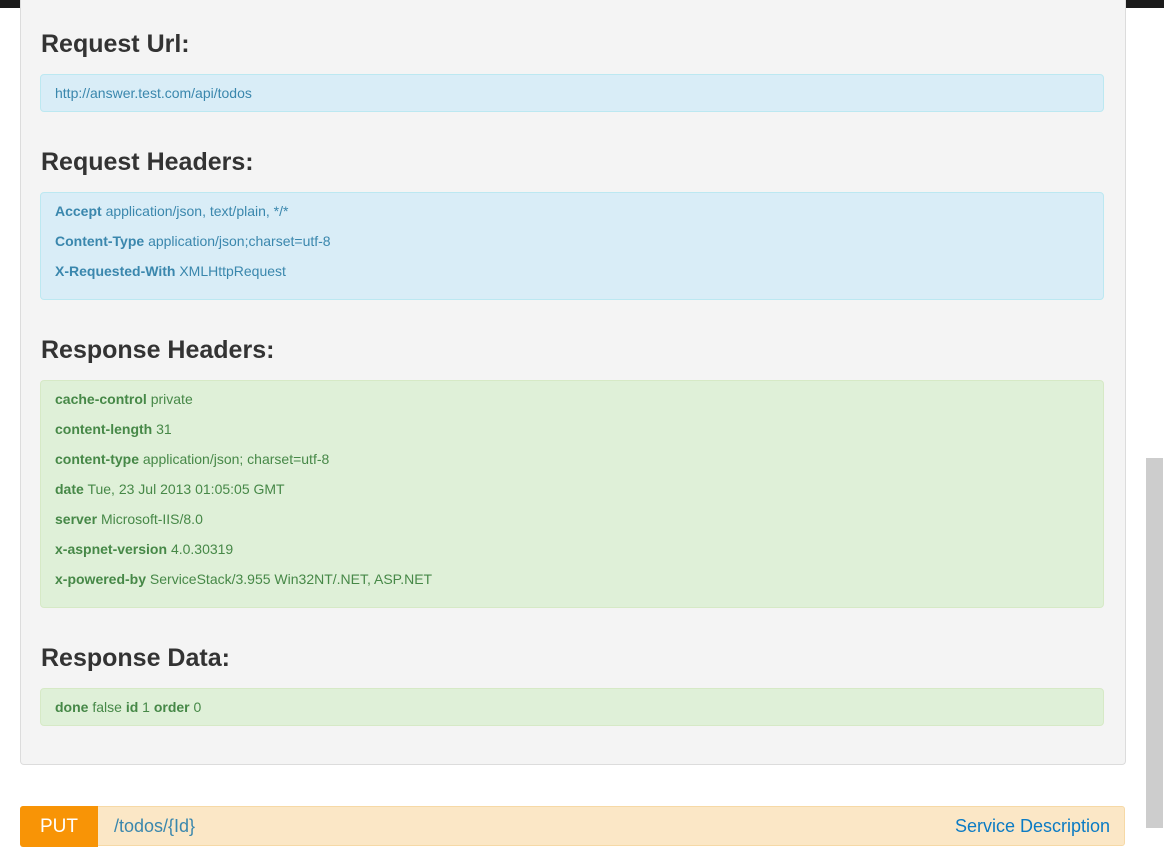  What do you see at coordinates (579, 211) in the screenshot?
I see `request-header-row: Accept application/json, text/plain, */*` at bounding box center [579, 211].